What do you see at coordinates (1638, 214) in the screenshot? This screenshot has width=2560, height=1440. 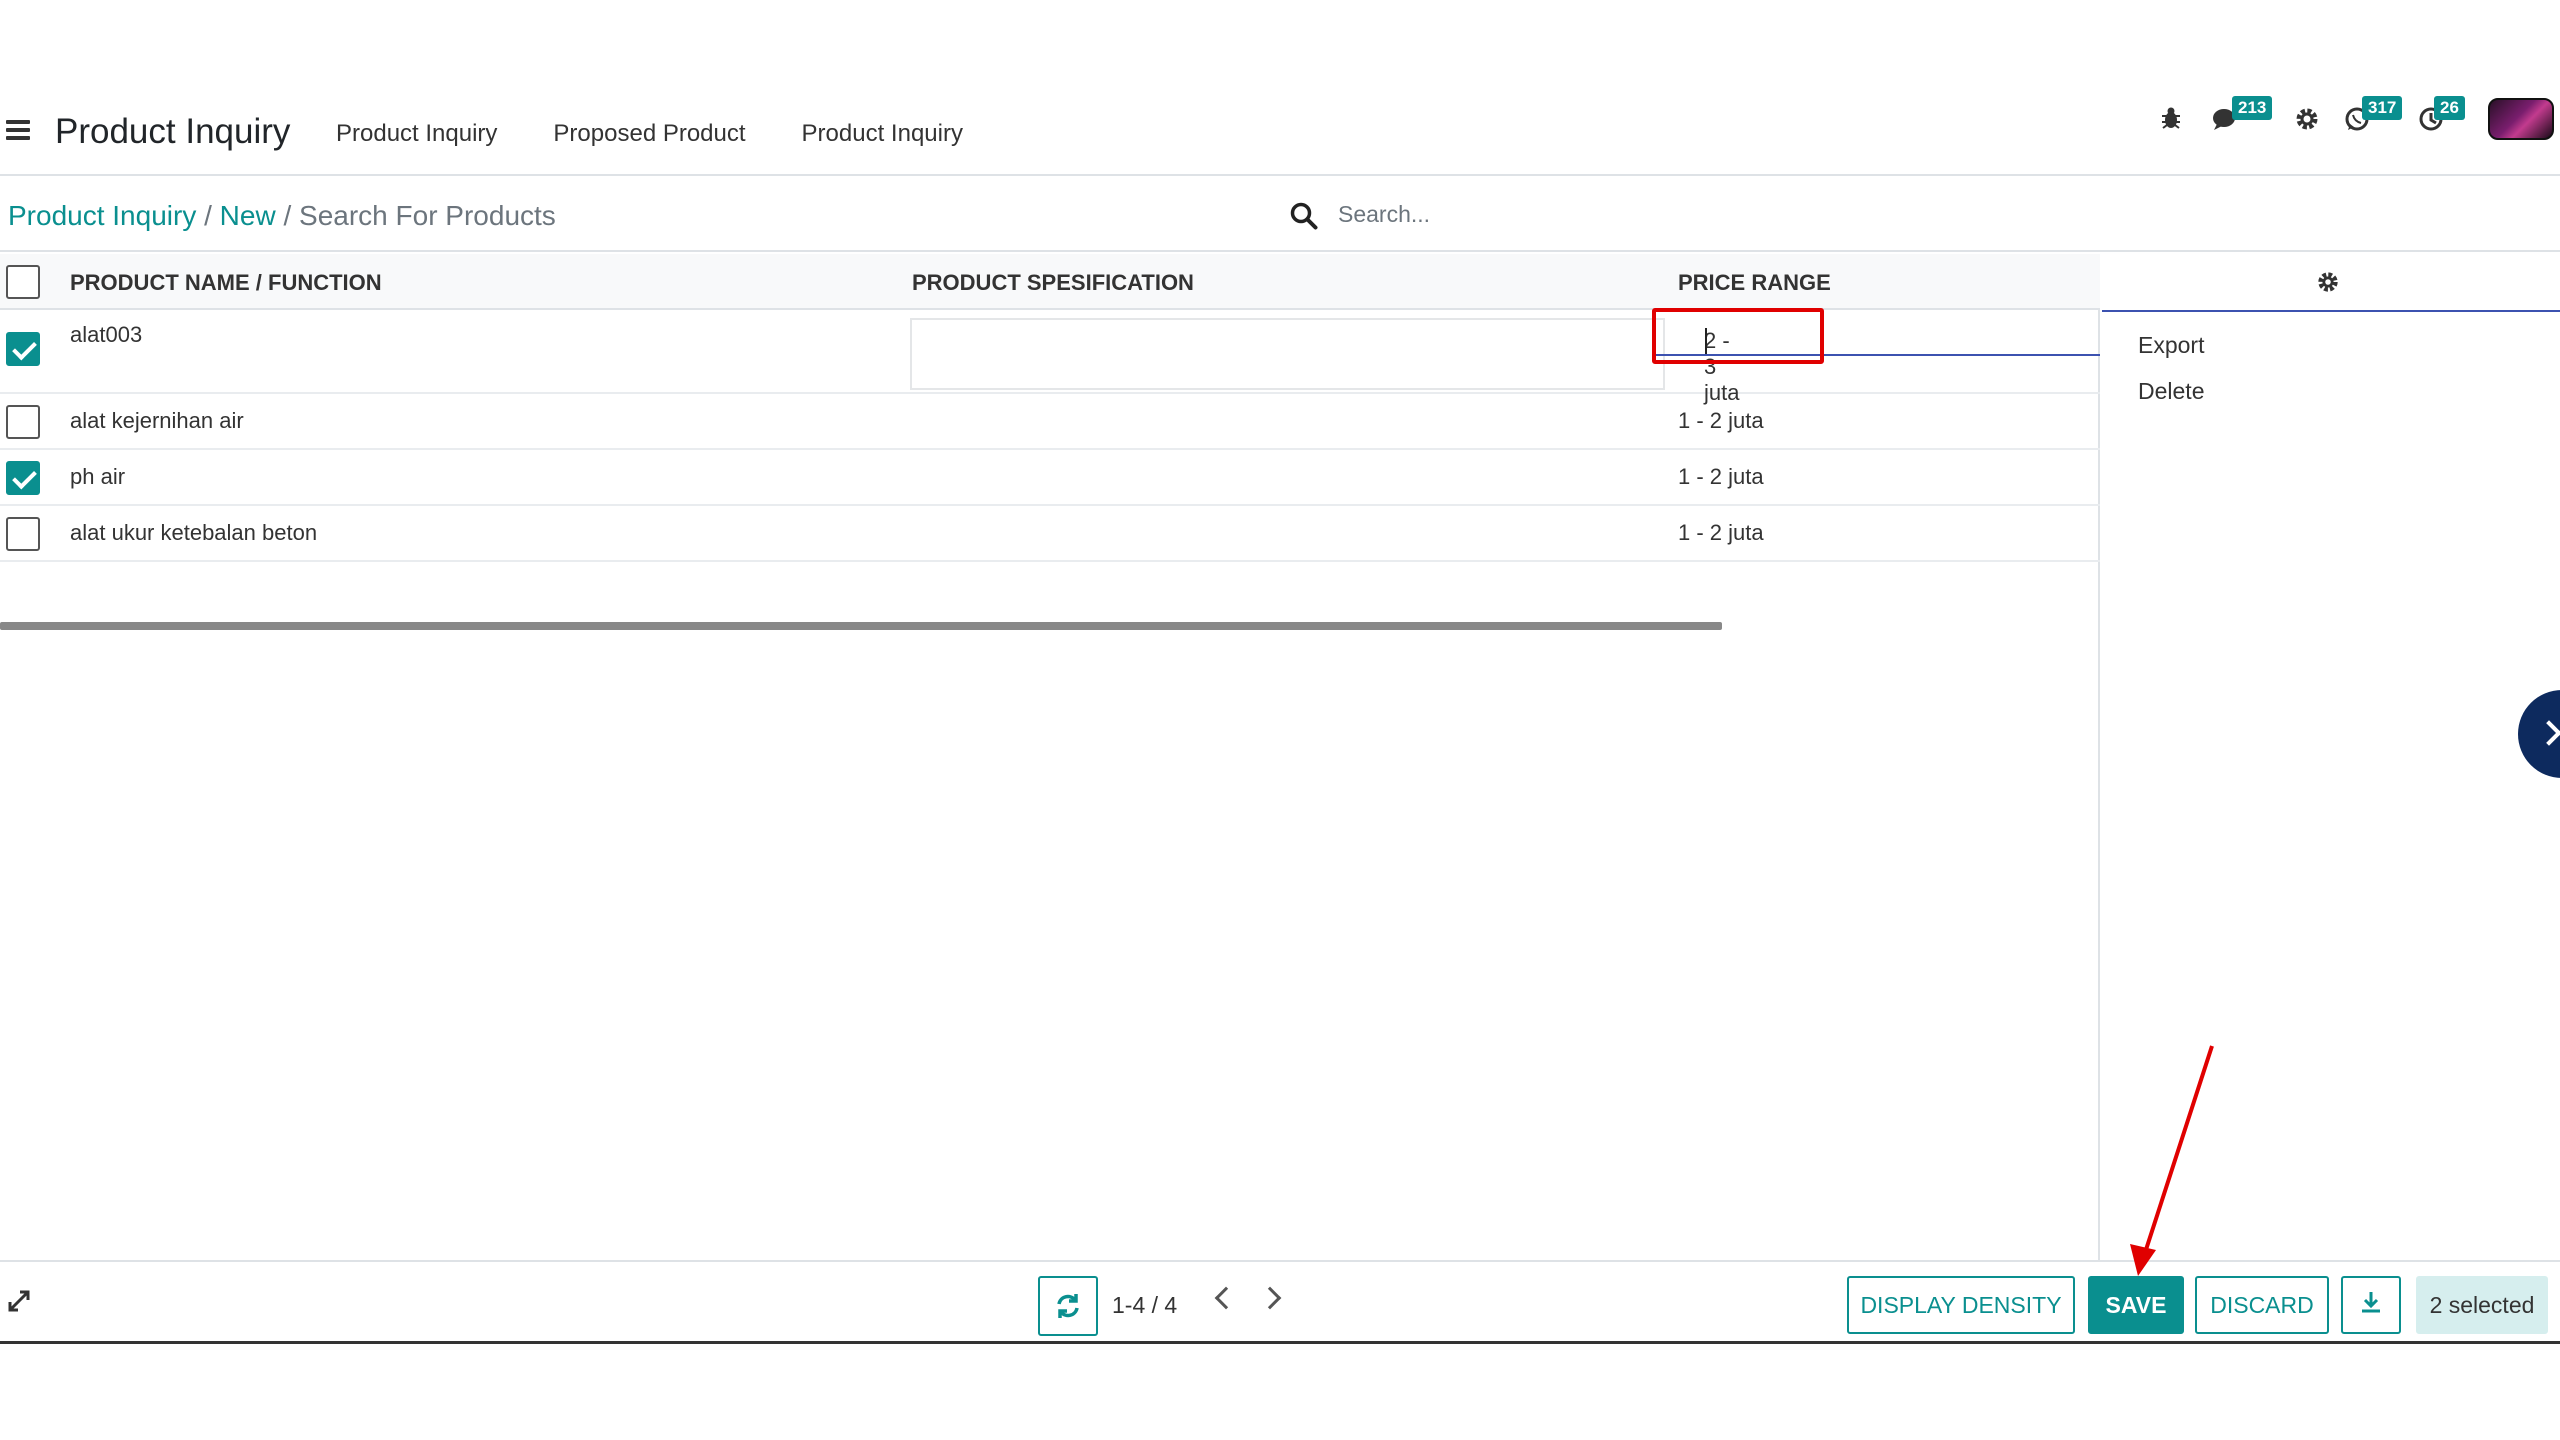 I see `search-input` at bounding box center [1638, 214].